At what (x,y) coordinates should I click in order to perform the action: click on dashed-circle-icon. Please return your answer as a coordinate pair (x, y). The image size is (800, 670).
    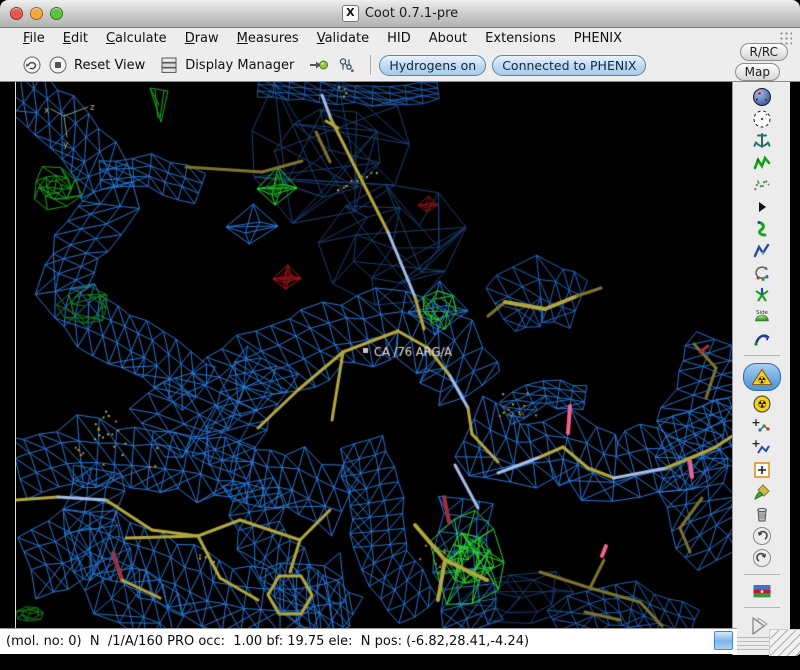
    Looking at the image, I should click on (762, 119).